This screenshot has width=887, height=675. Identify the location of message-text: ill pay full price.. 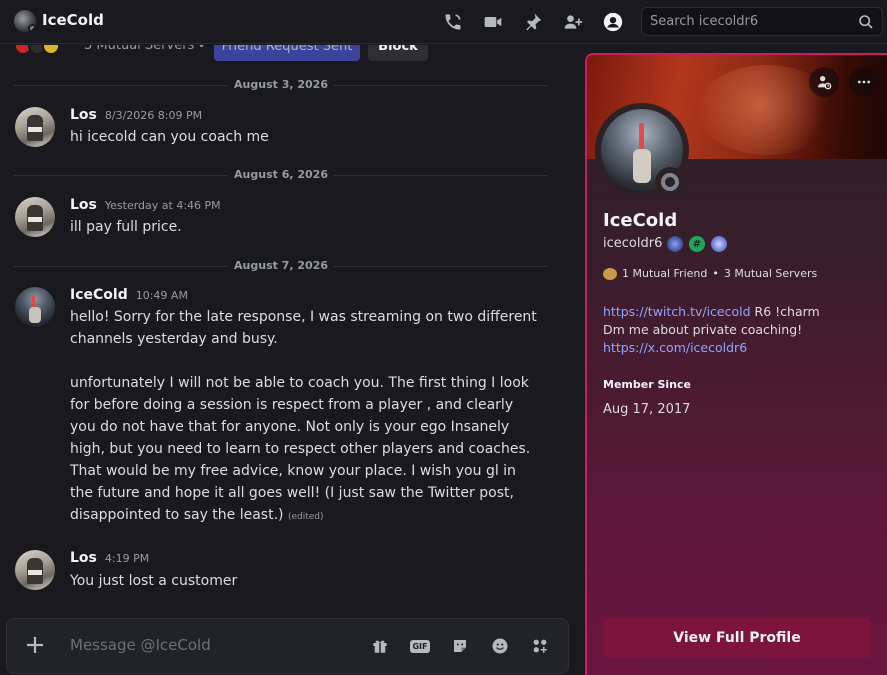
(126, 227).